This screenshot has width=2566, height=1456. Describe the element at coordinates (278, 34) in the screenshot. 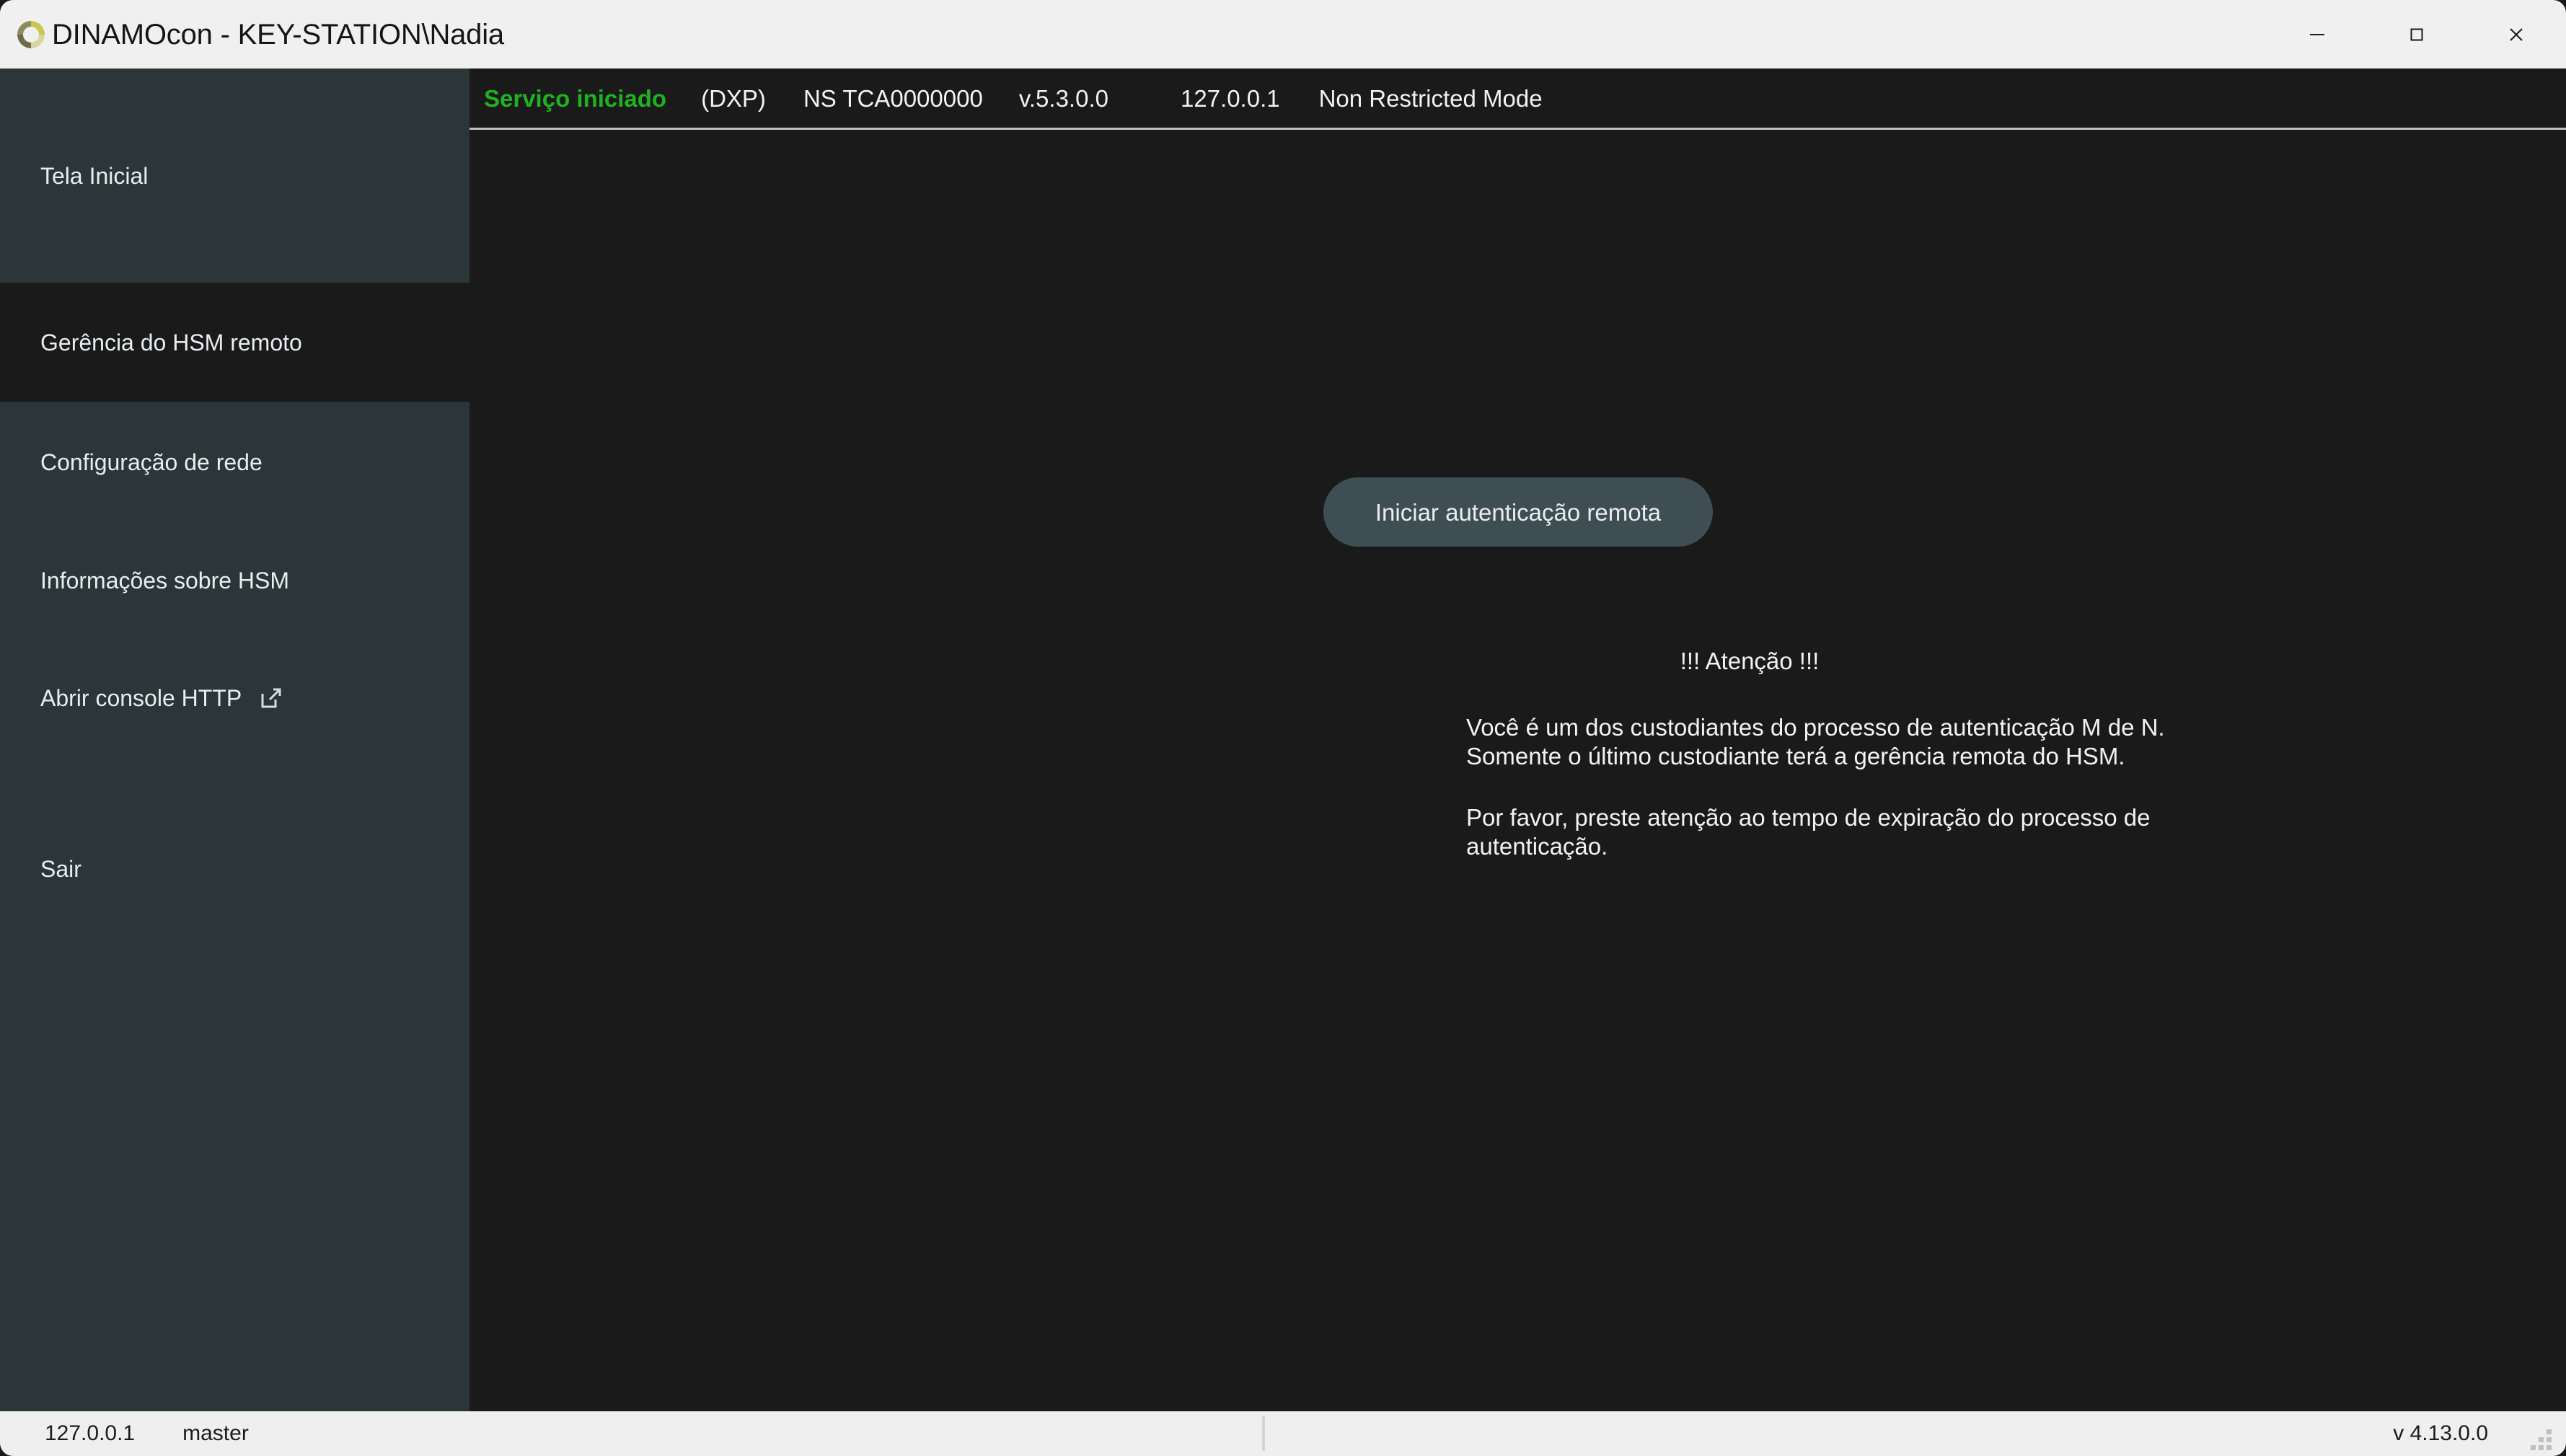

I see `window-title: DINAMOcon - KEY-STATION\Nadia` at that location.